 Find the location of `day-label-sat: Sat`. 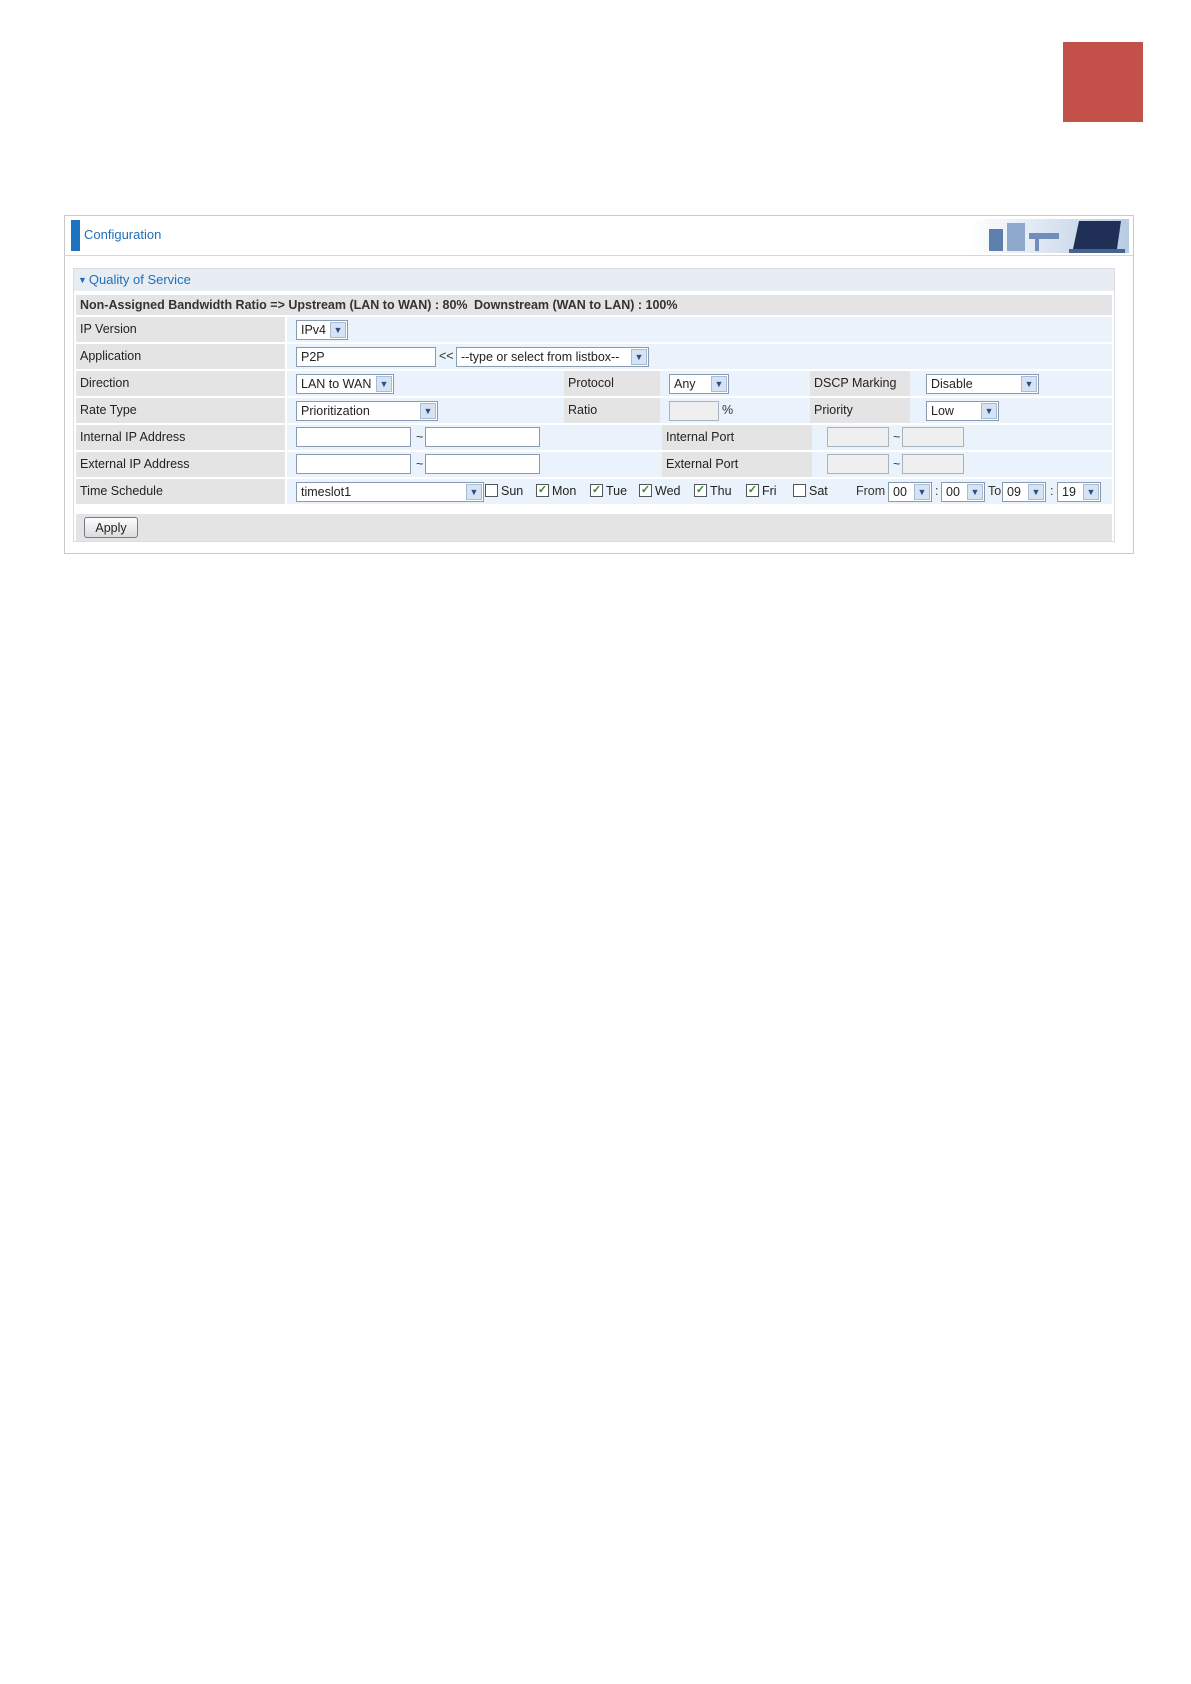

day-label-sat: Sat is located at coordinates (818, 491).